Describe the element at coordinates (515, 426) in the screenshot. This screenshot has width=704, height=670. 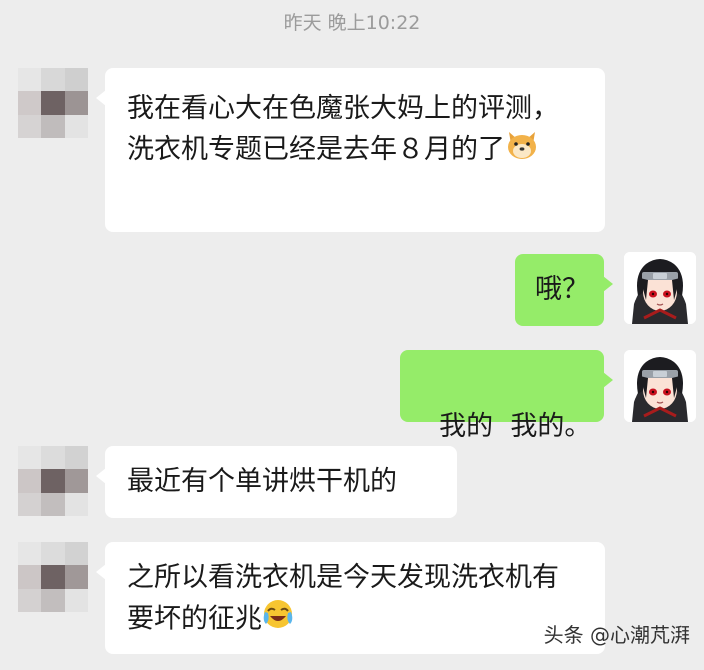
I see `message-text: 我的 我的。` at that location.